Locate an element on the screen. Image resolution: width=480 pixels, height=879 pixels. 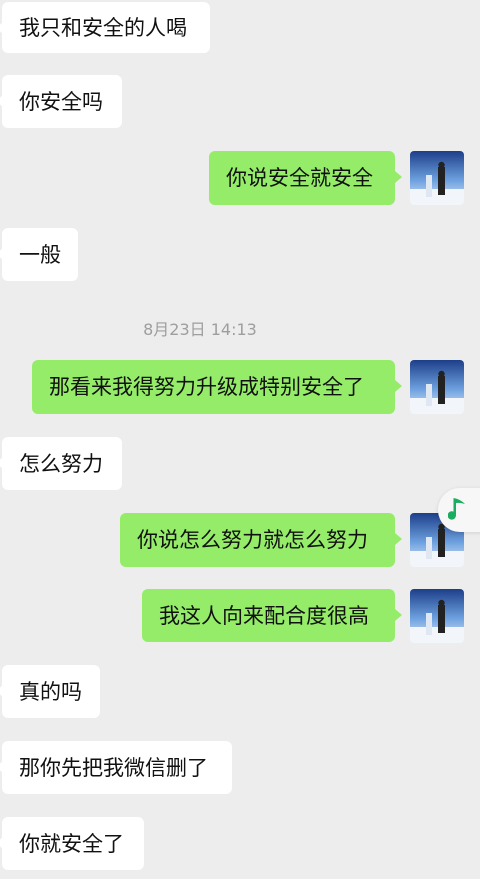
message-text: 你安全吗 is located at coordinates (61, 101).